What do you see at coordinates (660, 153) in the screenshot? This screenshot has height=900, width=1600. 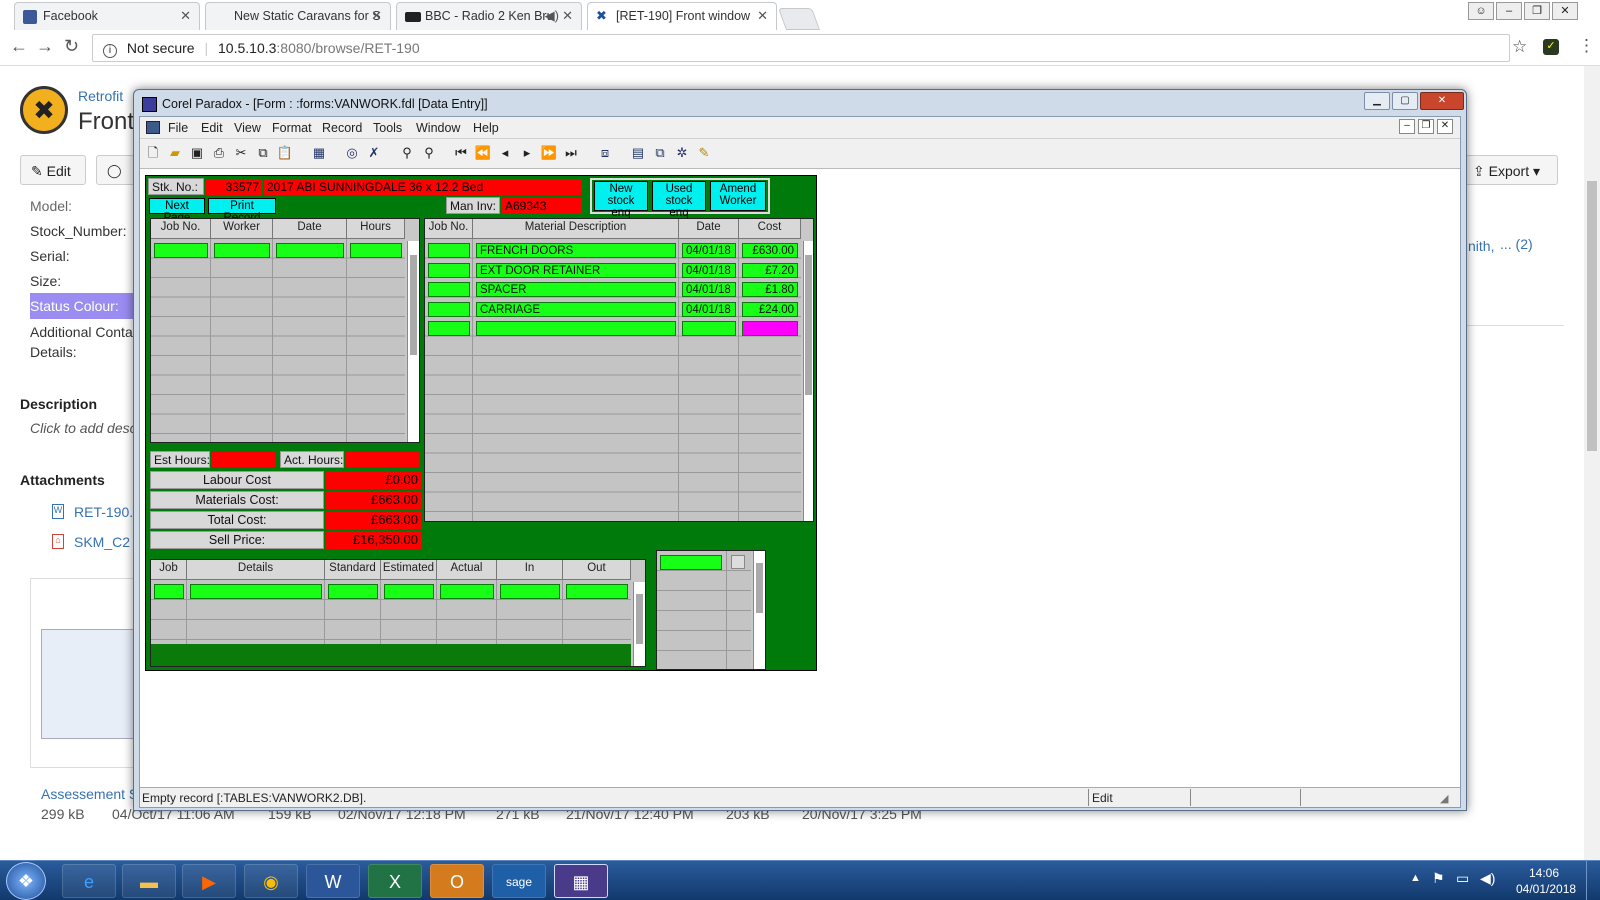 I see `query-icon: ⧉` at bounding box center [660, 153].